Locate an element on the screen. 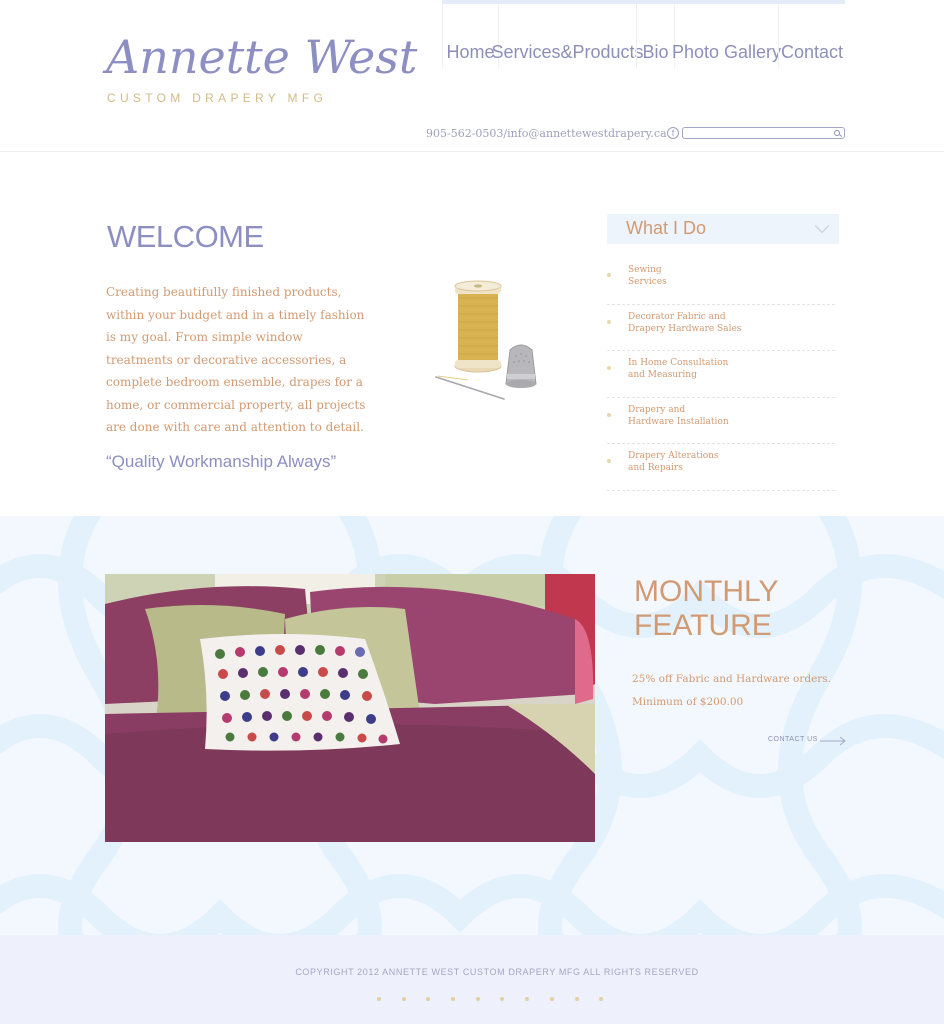 The height and width of the screenshot is (1024, 944). search-box is located at coordinates (763, 133).